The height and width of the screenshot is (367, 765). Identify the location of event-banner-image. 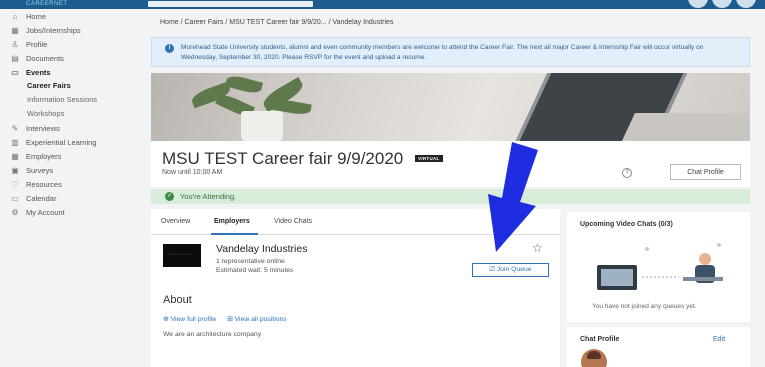
(450, 107).